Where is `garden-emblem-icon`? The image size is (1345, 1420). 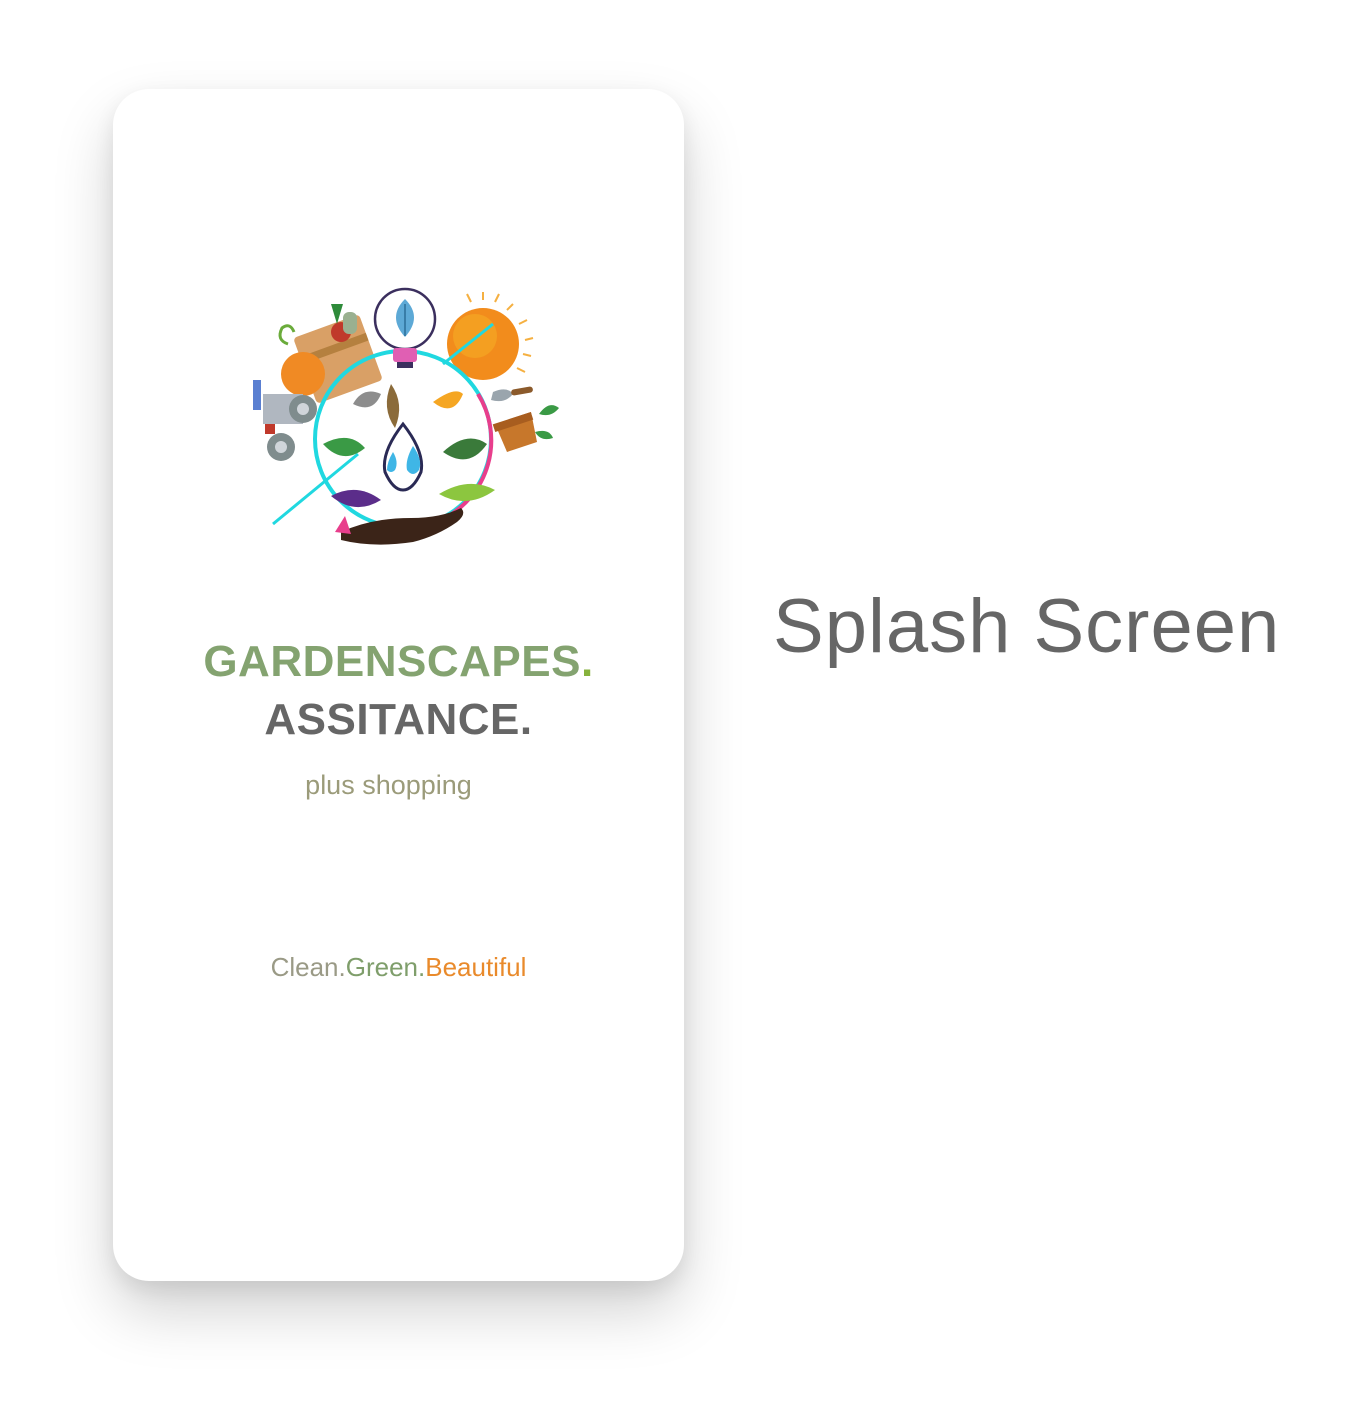 garden-emblem-icon is located at coordinates (406, 416).